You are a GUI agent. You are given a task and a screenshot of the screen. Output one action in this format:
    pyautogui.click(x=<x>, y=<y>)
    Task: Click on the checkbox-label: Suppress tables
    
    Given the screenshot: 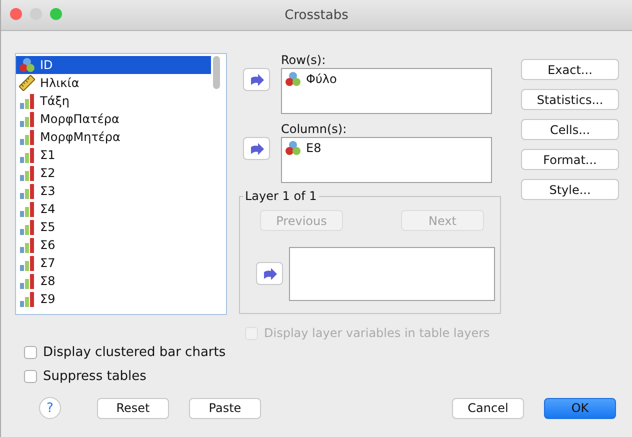 What is the action you would take?
    pyautogui.click(x=94, y=376)
    